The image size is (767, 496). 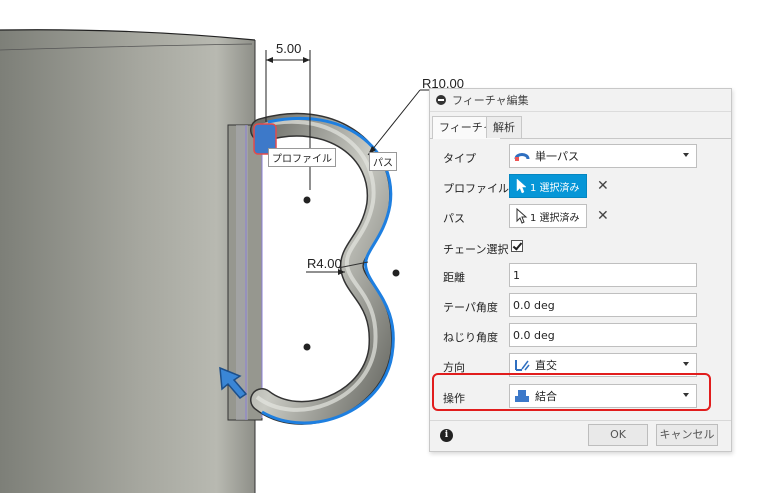 What do you see at coordinates (517, 246) in the screenshot?
I see `chain-checkbox` at bounding box center [517, 246].